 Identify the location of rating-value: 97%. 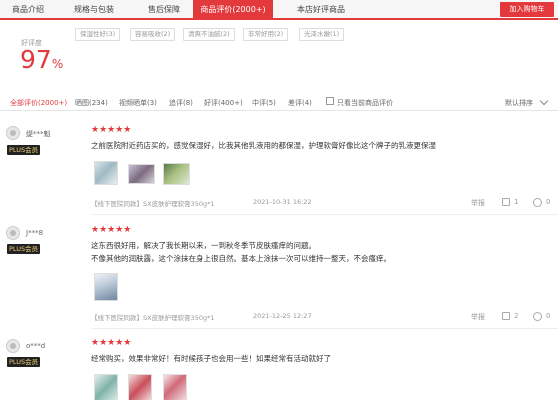
(41, 62).